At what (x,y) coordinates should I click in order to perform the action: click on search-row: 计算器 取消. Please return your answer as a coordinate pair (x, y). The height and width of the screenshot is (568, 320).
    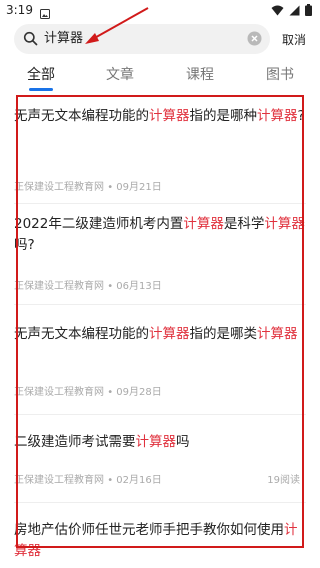
    Looking at the image, I should click on (160, 40).